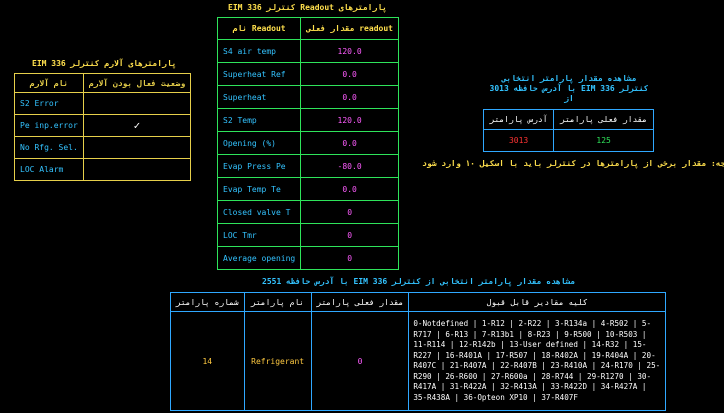 The width and height of the screenshot is (724, 413). I want to click on readout-header-row: نام Readout مقدار فعلی readout, so click(307, 28).